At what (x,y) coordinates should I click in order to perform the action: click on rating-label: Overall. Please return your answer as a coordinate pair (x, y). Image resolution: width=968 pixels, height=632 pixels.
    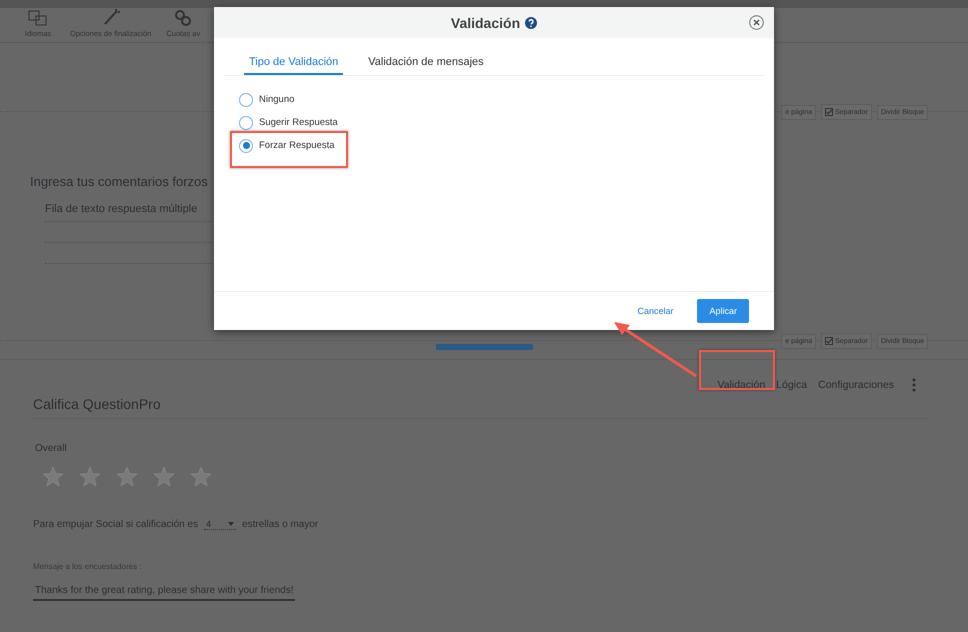
    Looking at the image, I should click on (51, 448).